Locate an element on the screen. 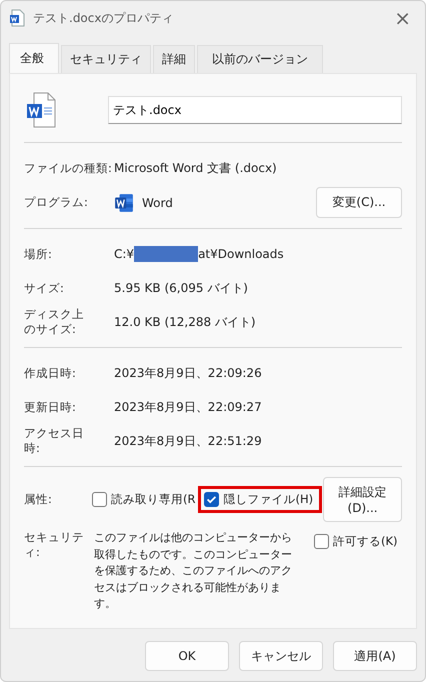 This screenshot has height=682, width=426. tab: セキュリティ is located at coordinates (106, 59).